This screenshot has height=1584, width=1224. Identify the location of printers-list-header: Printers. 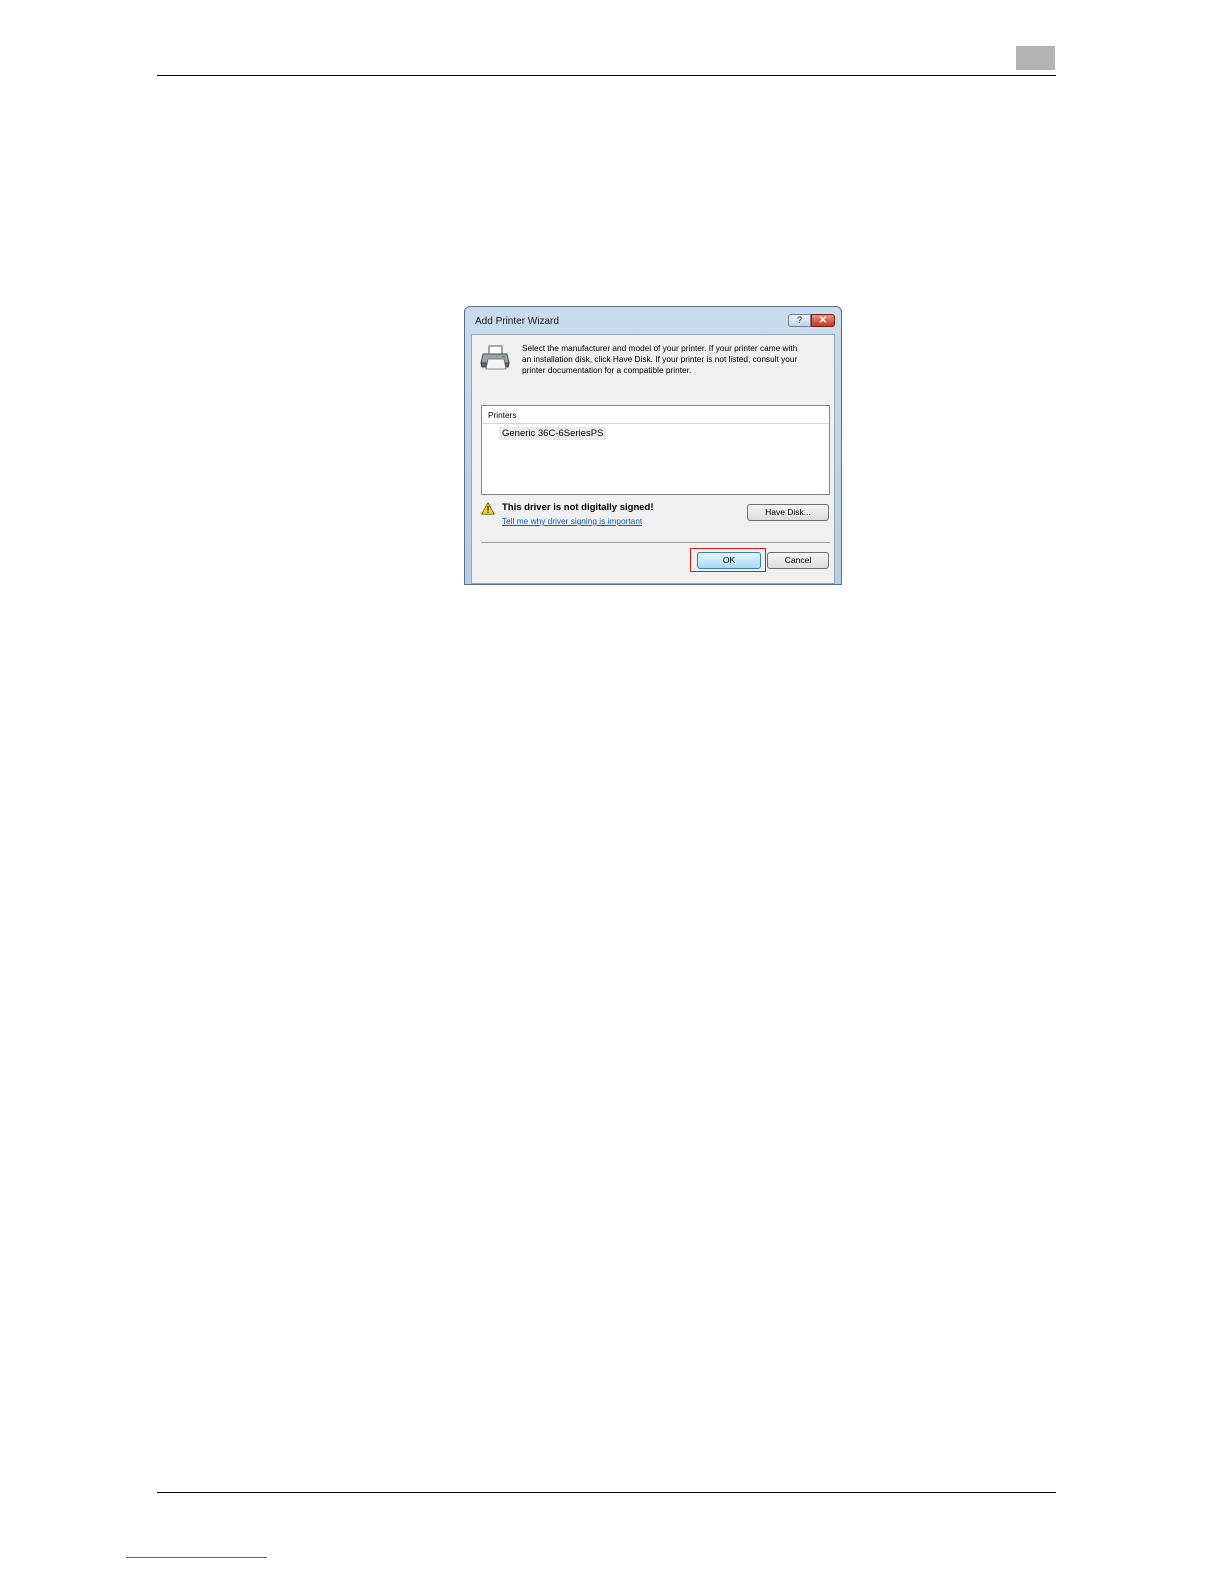
(655, 415).